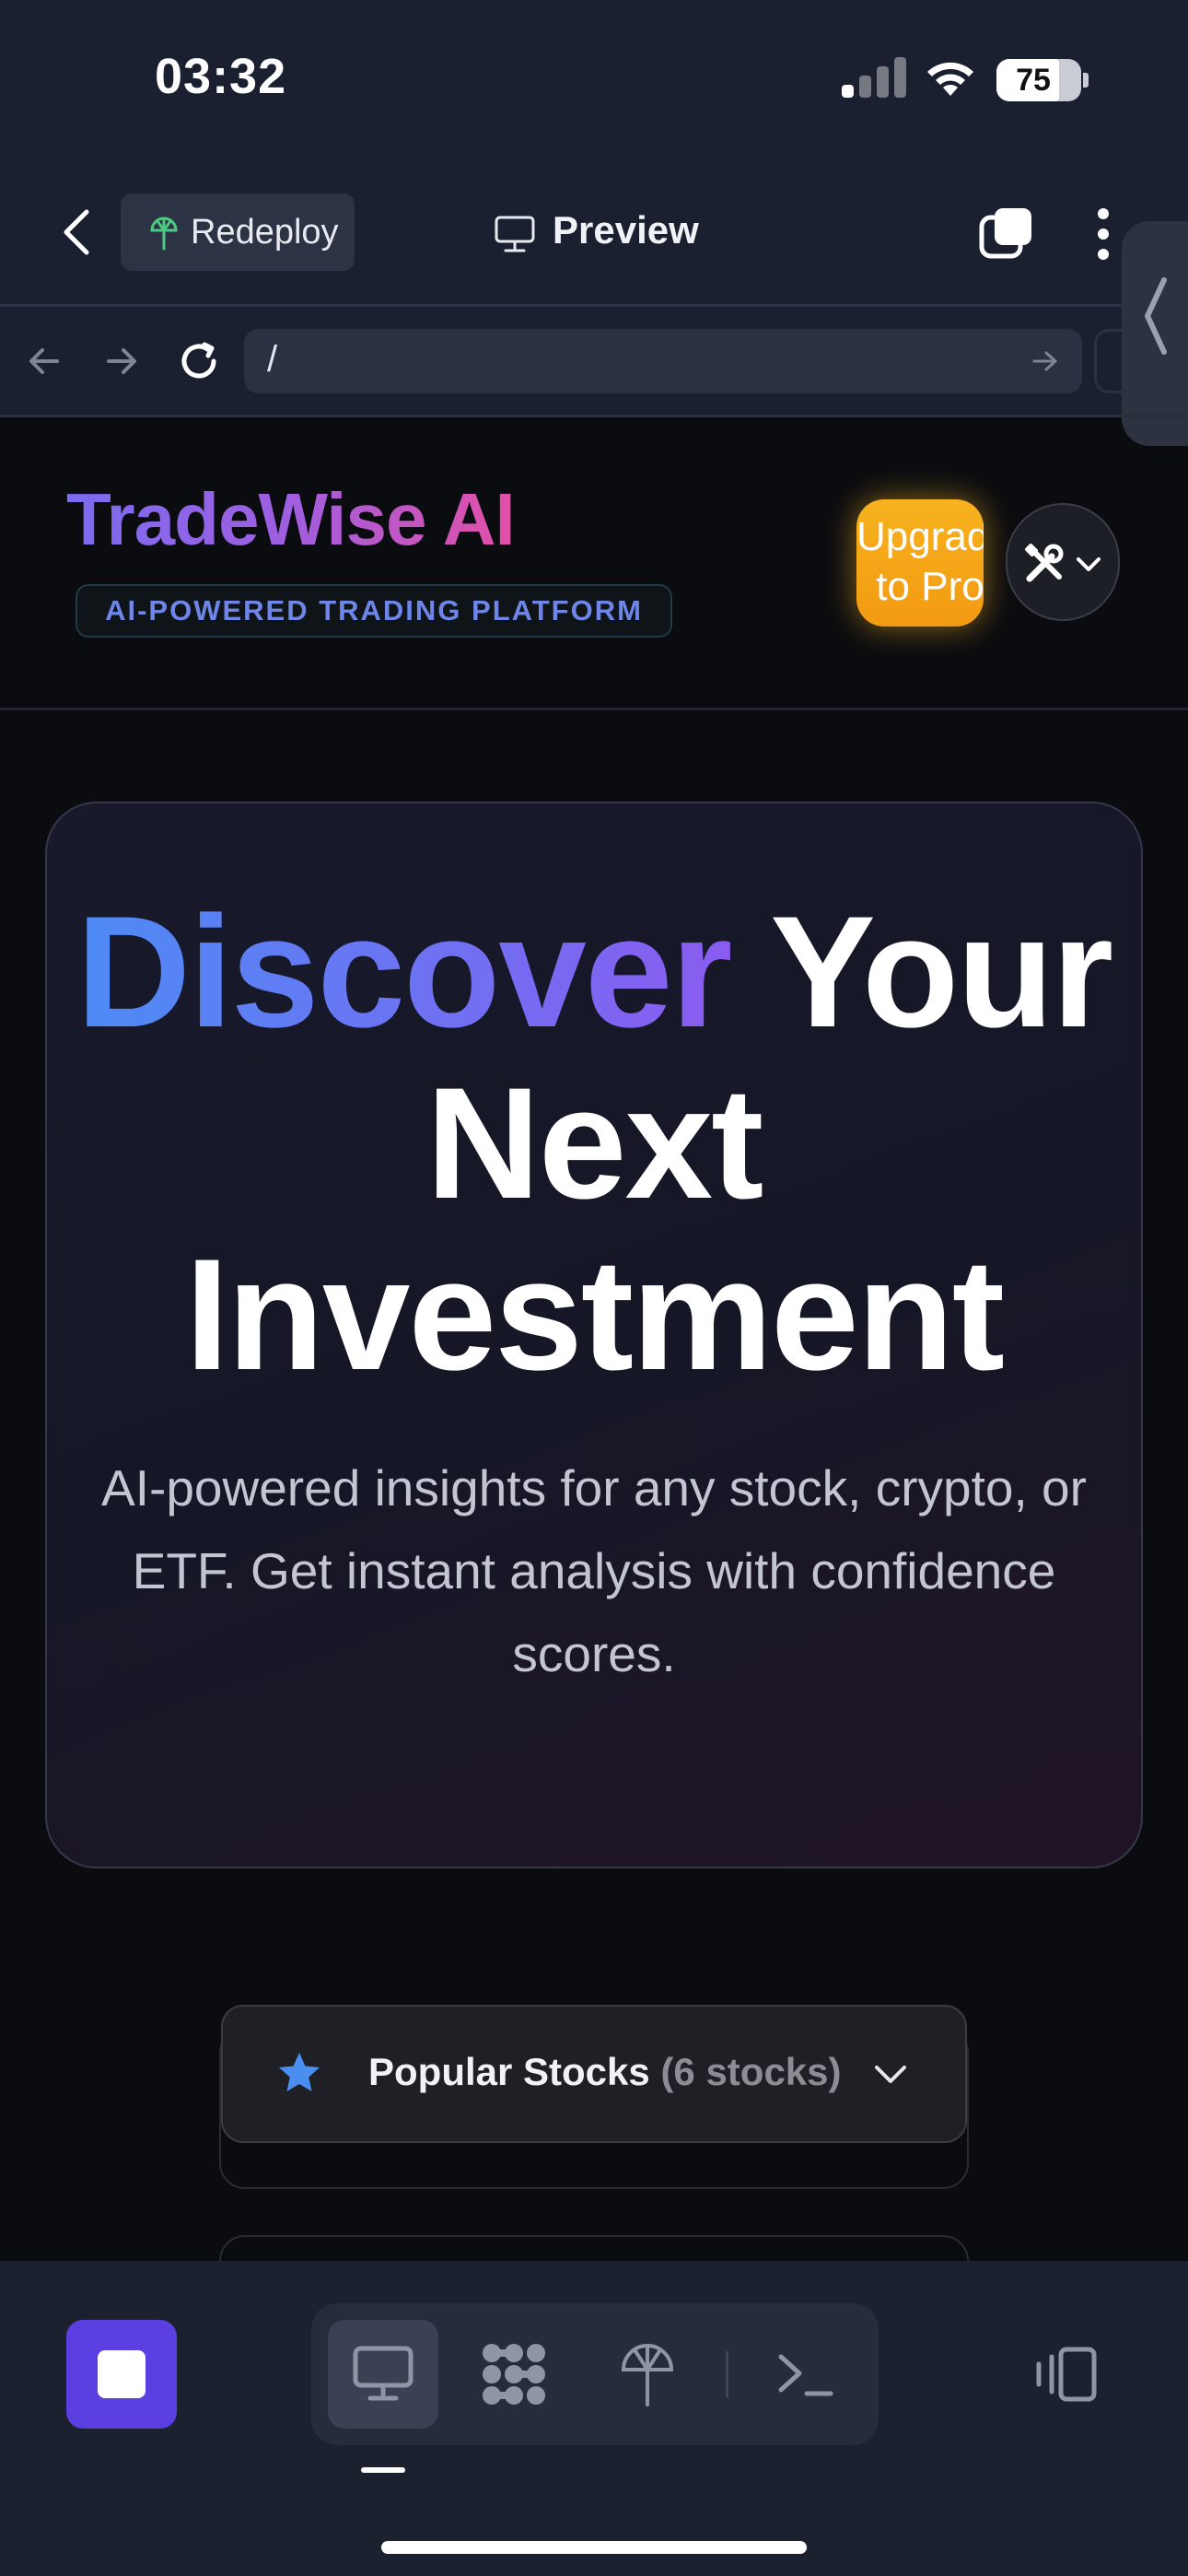 This screenshot has width=1188, height=2576. I want to click on battery-level: 75, so click(1033, 80).